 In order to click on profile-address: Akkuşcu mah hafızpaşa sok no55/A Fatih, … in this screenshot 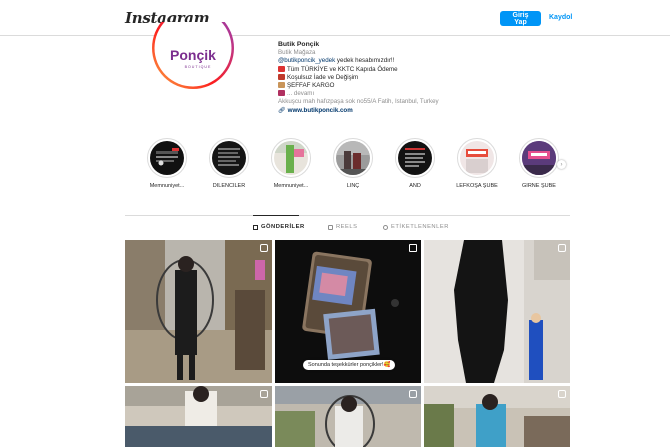, I will do `click(393, 102)`.